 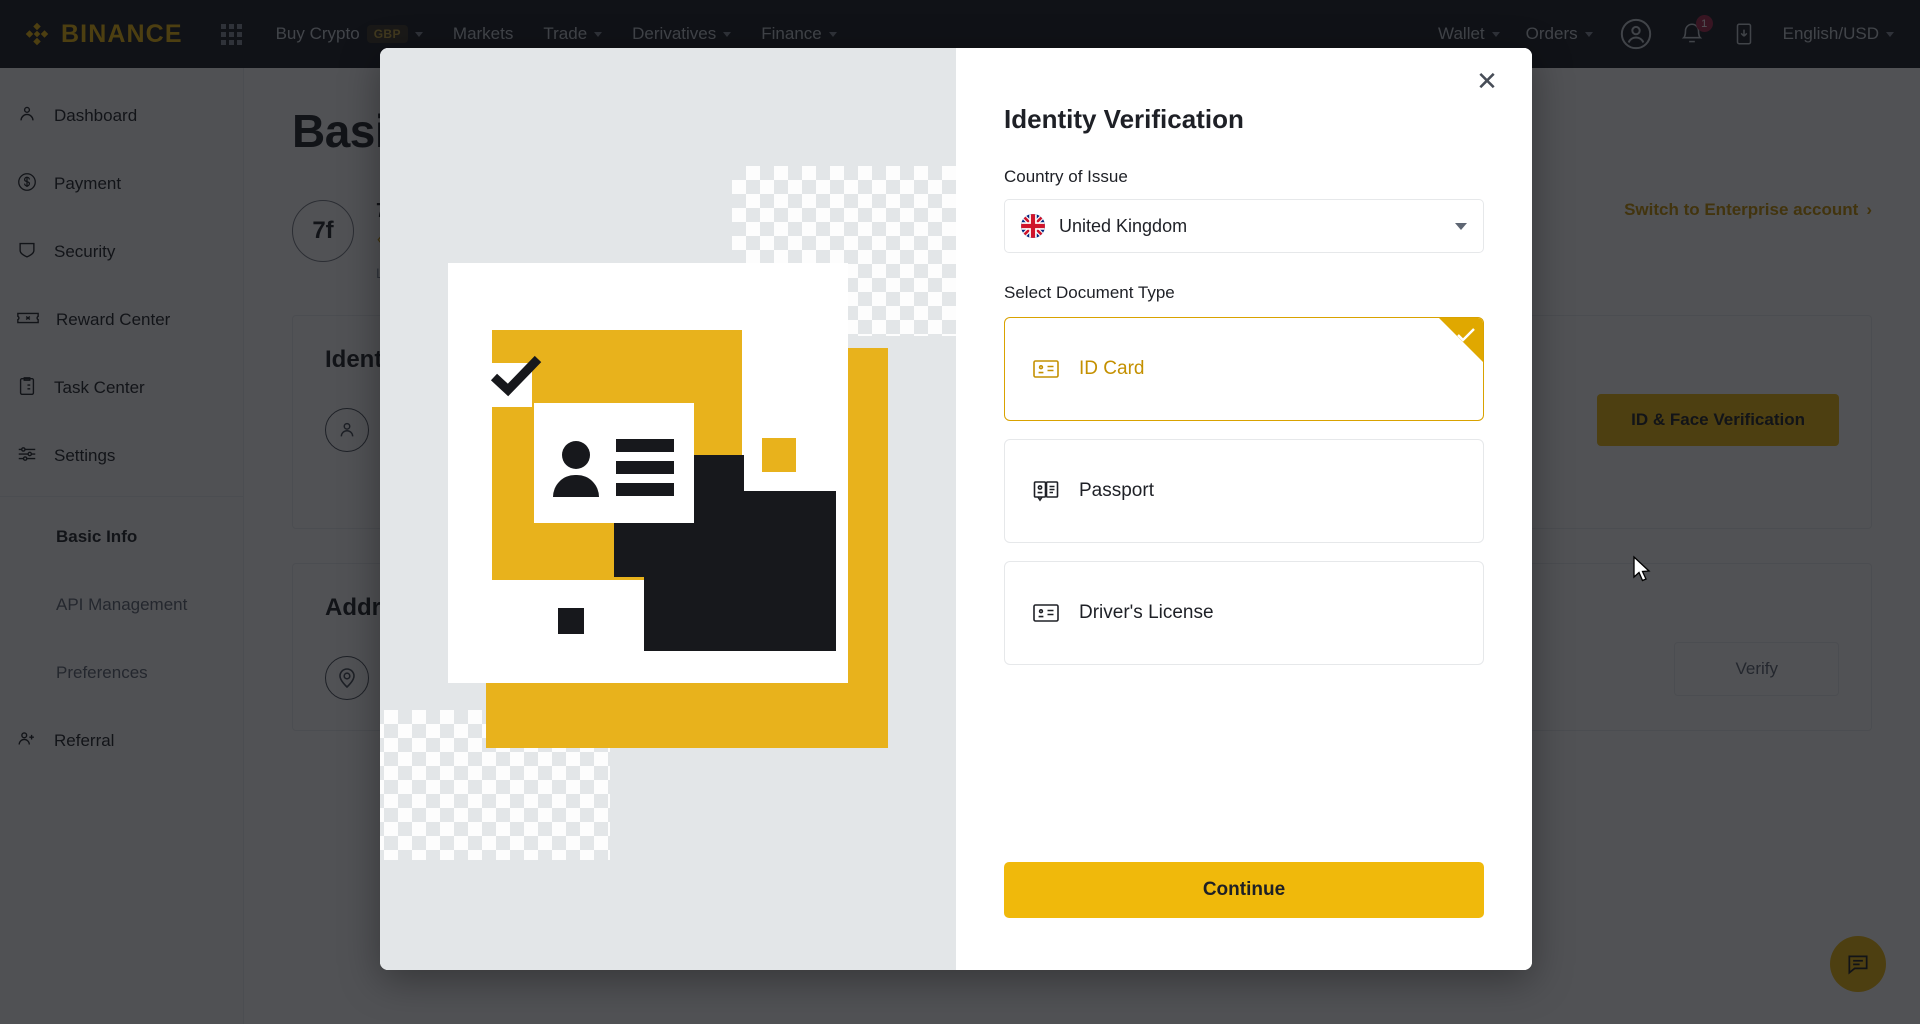 What do you see at coordinates (779, 455) in the screenshot?
I see `illustration-small-gold-square` at bounding box center [779, 455].